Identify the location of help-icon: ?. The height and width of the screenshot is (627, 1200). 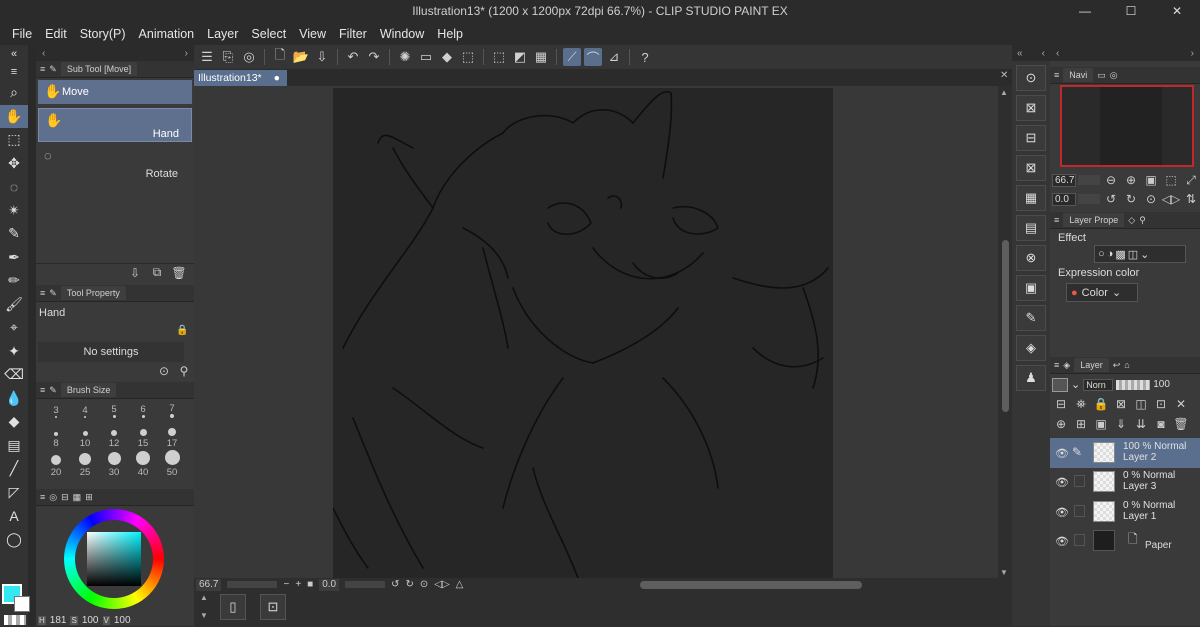
(645, 57).